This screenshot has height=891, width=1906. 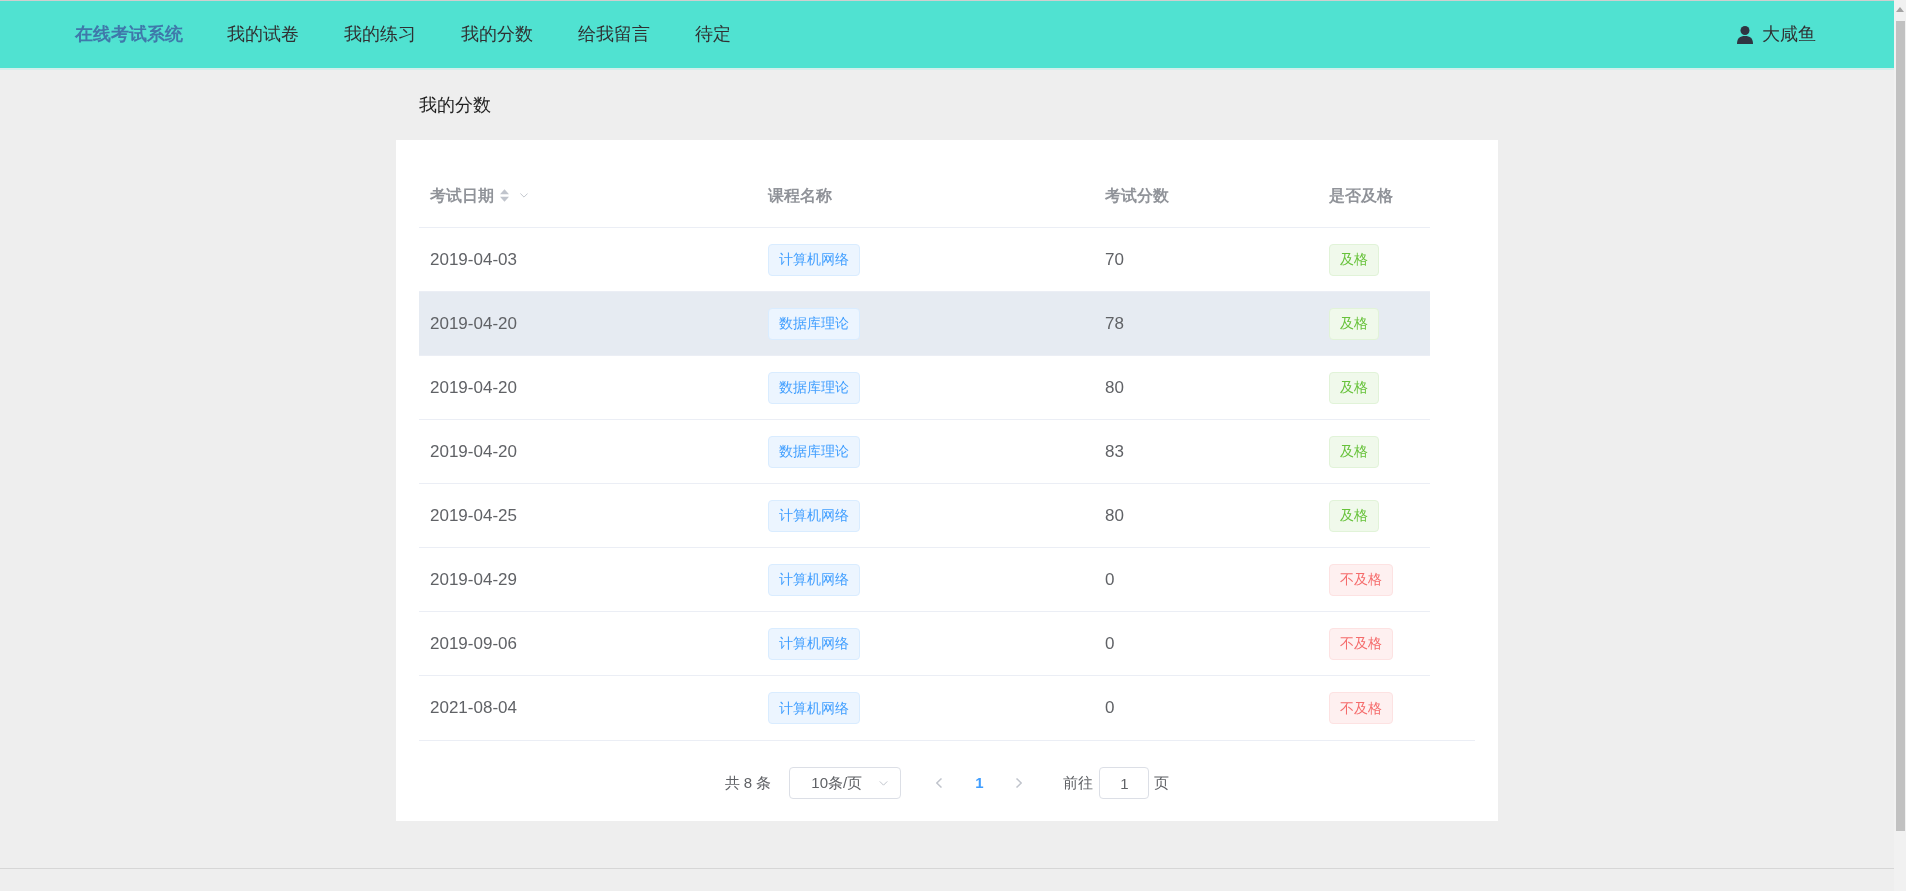 What do you see at coordinates (473, 708) in the screenshot?
I see `exam-date: 2021-08-04` at bounding box center [473, 708].